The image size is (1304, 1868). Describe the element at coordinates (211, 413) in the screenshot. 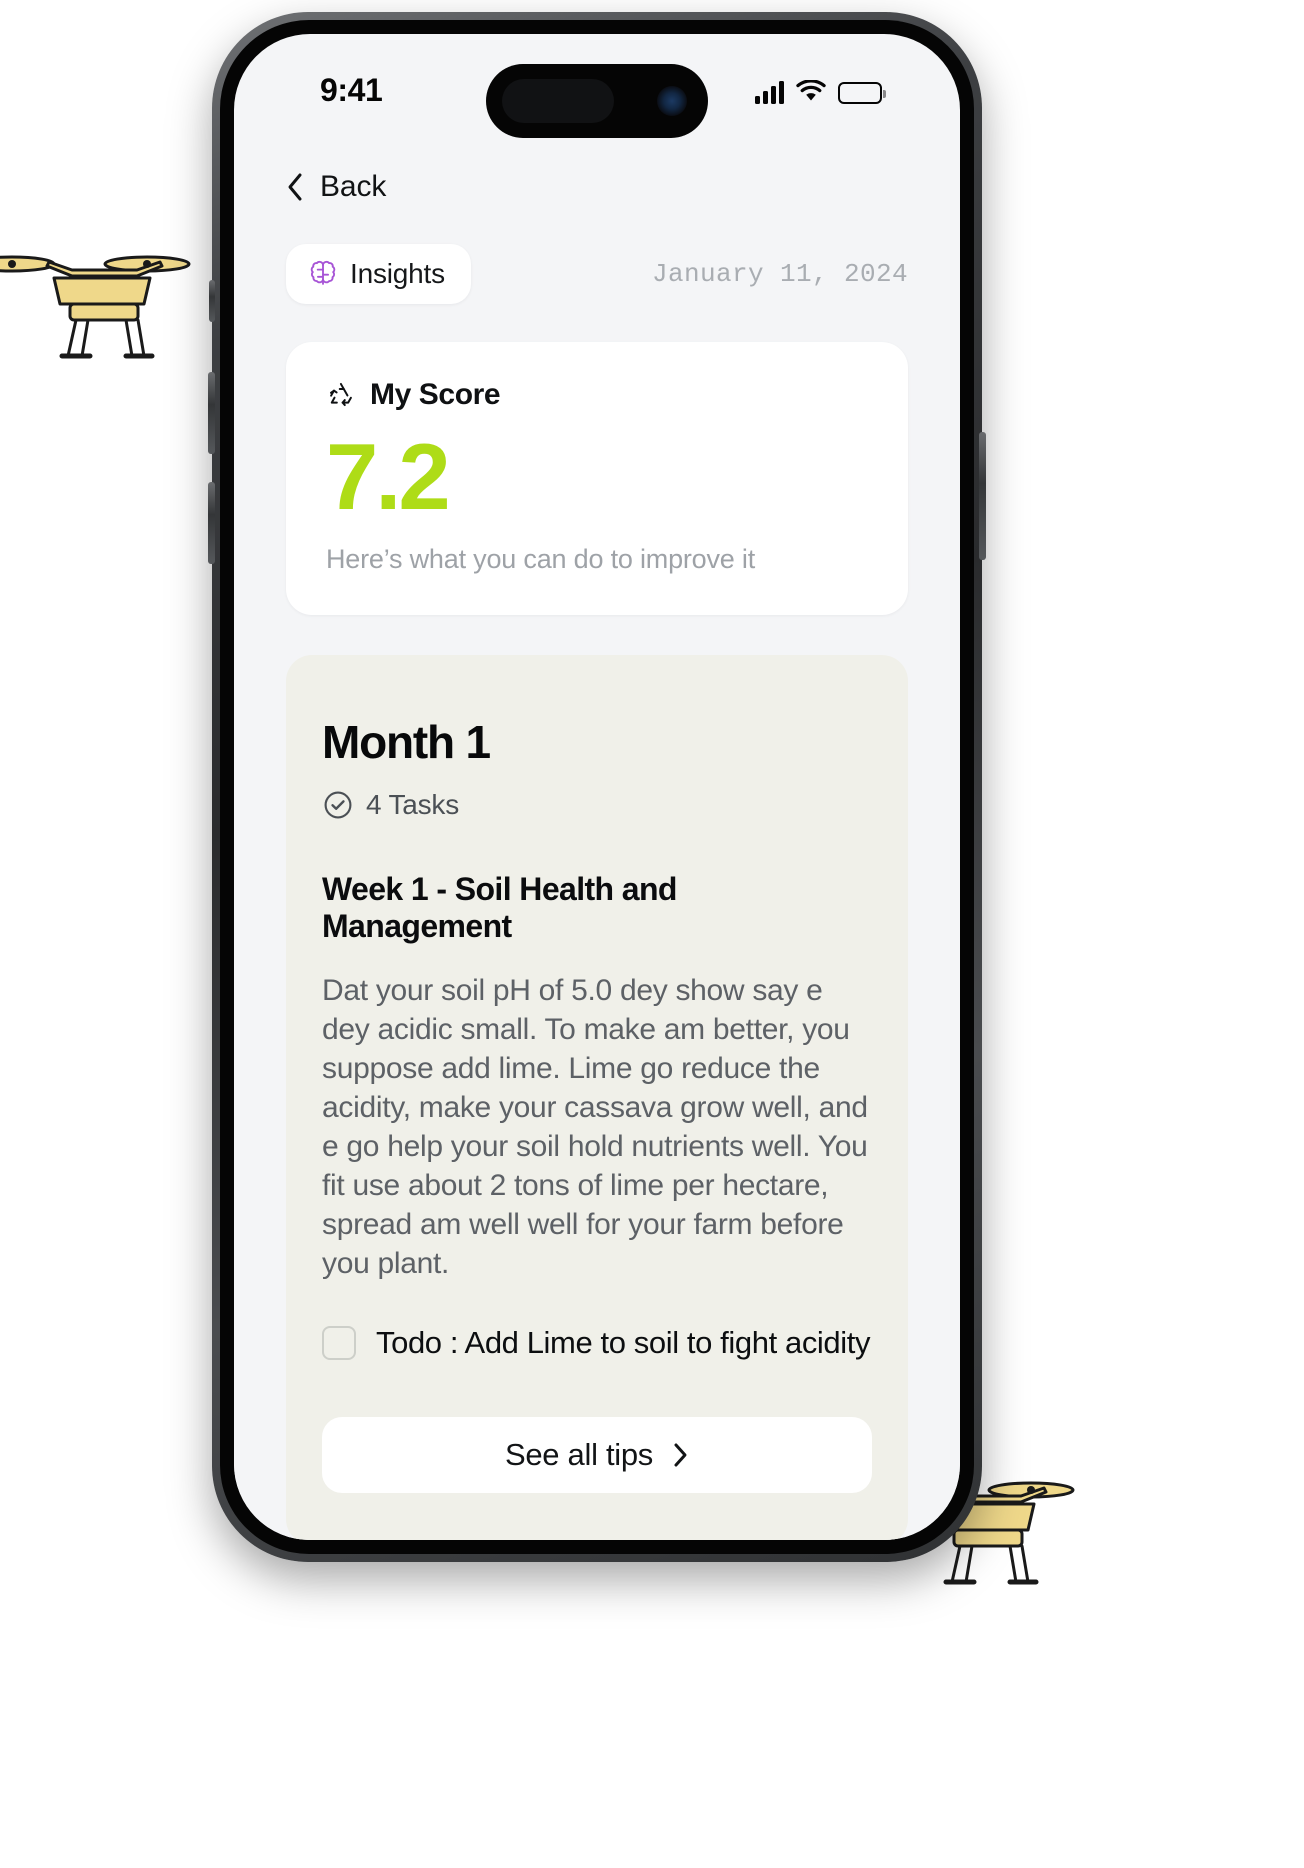

I see `volume-up-button` at that location.